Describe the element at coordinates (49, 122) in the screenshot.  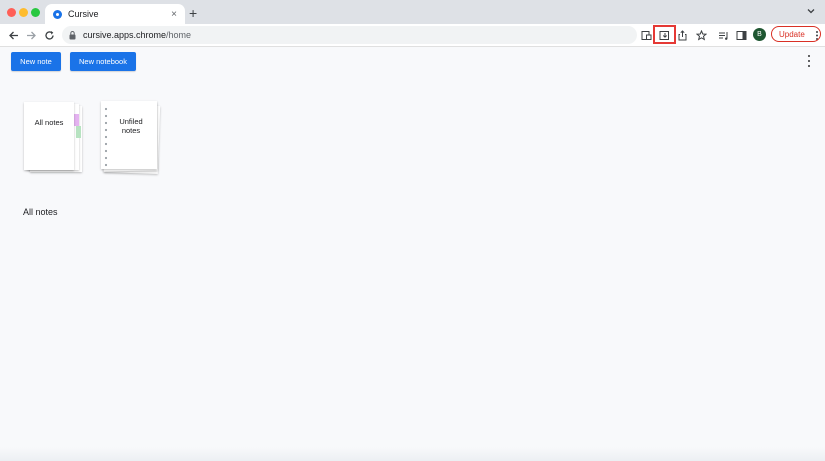
I see `notebook-label: All notes` at that location.